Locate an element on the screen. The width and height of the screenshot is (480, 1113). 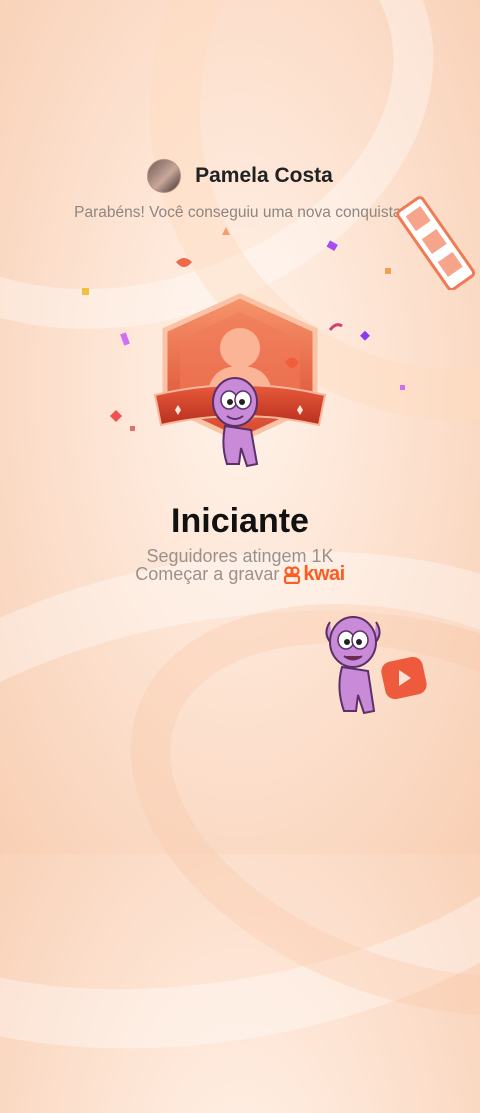
play-record-icon is located at coordinates (404, 678).